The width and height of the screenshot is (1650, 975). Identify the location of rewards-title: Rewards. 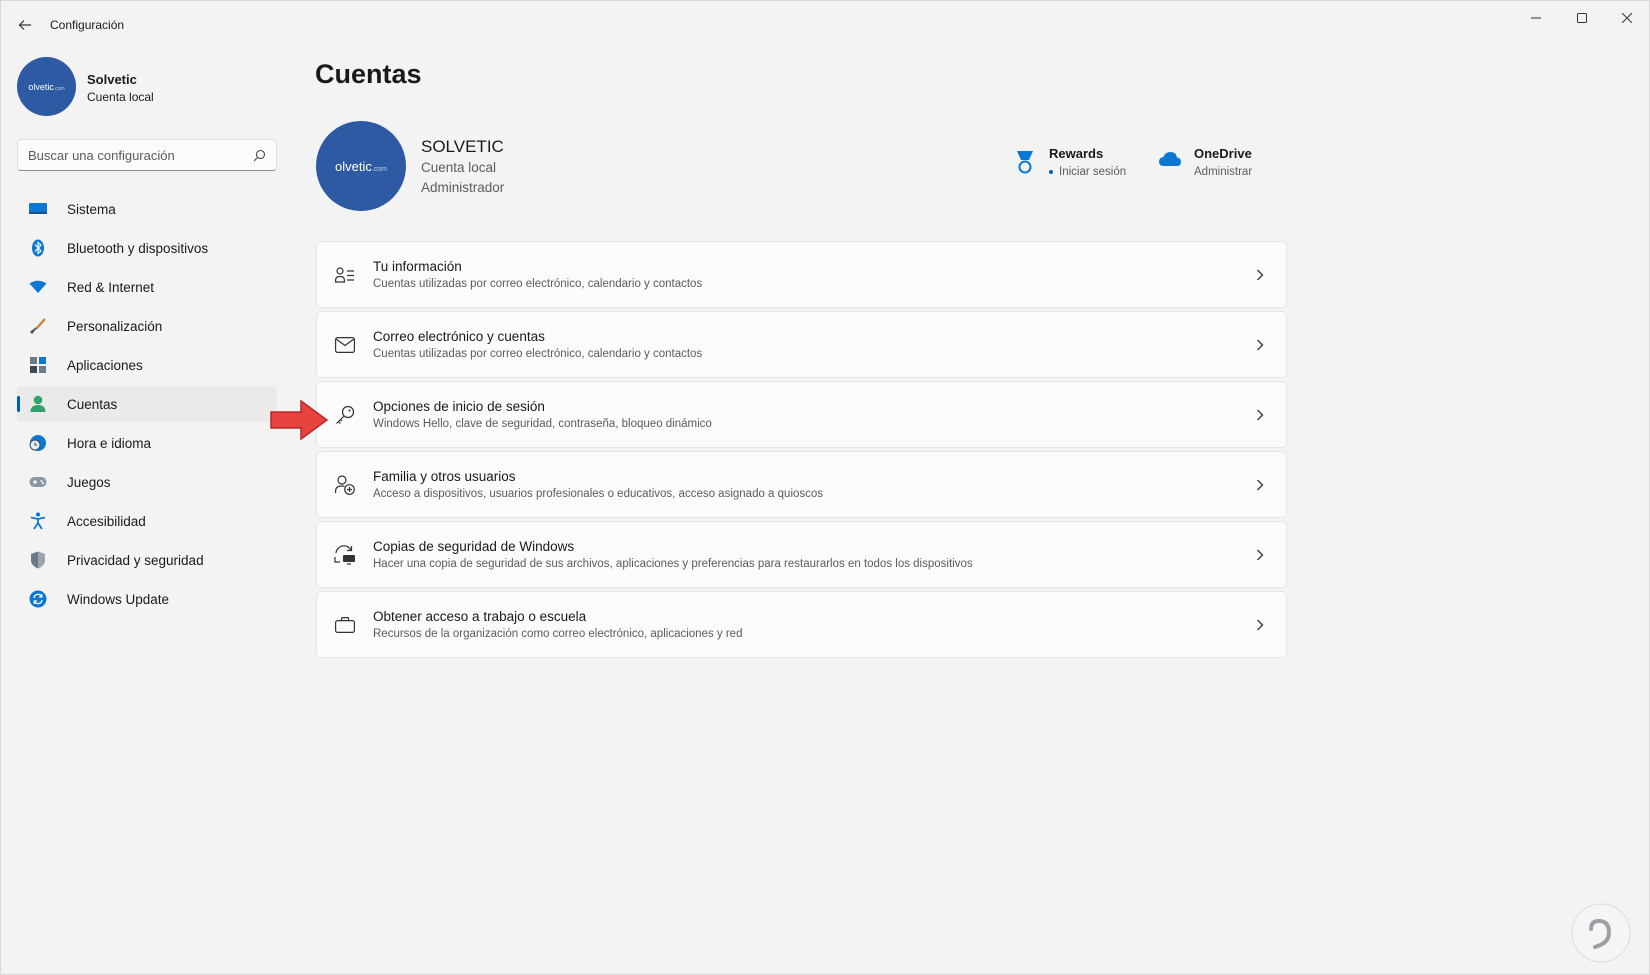
(1076, 153).